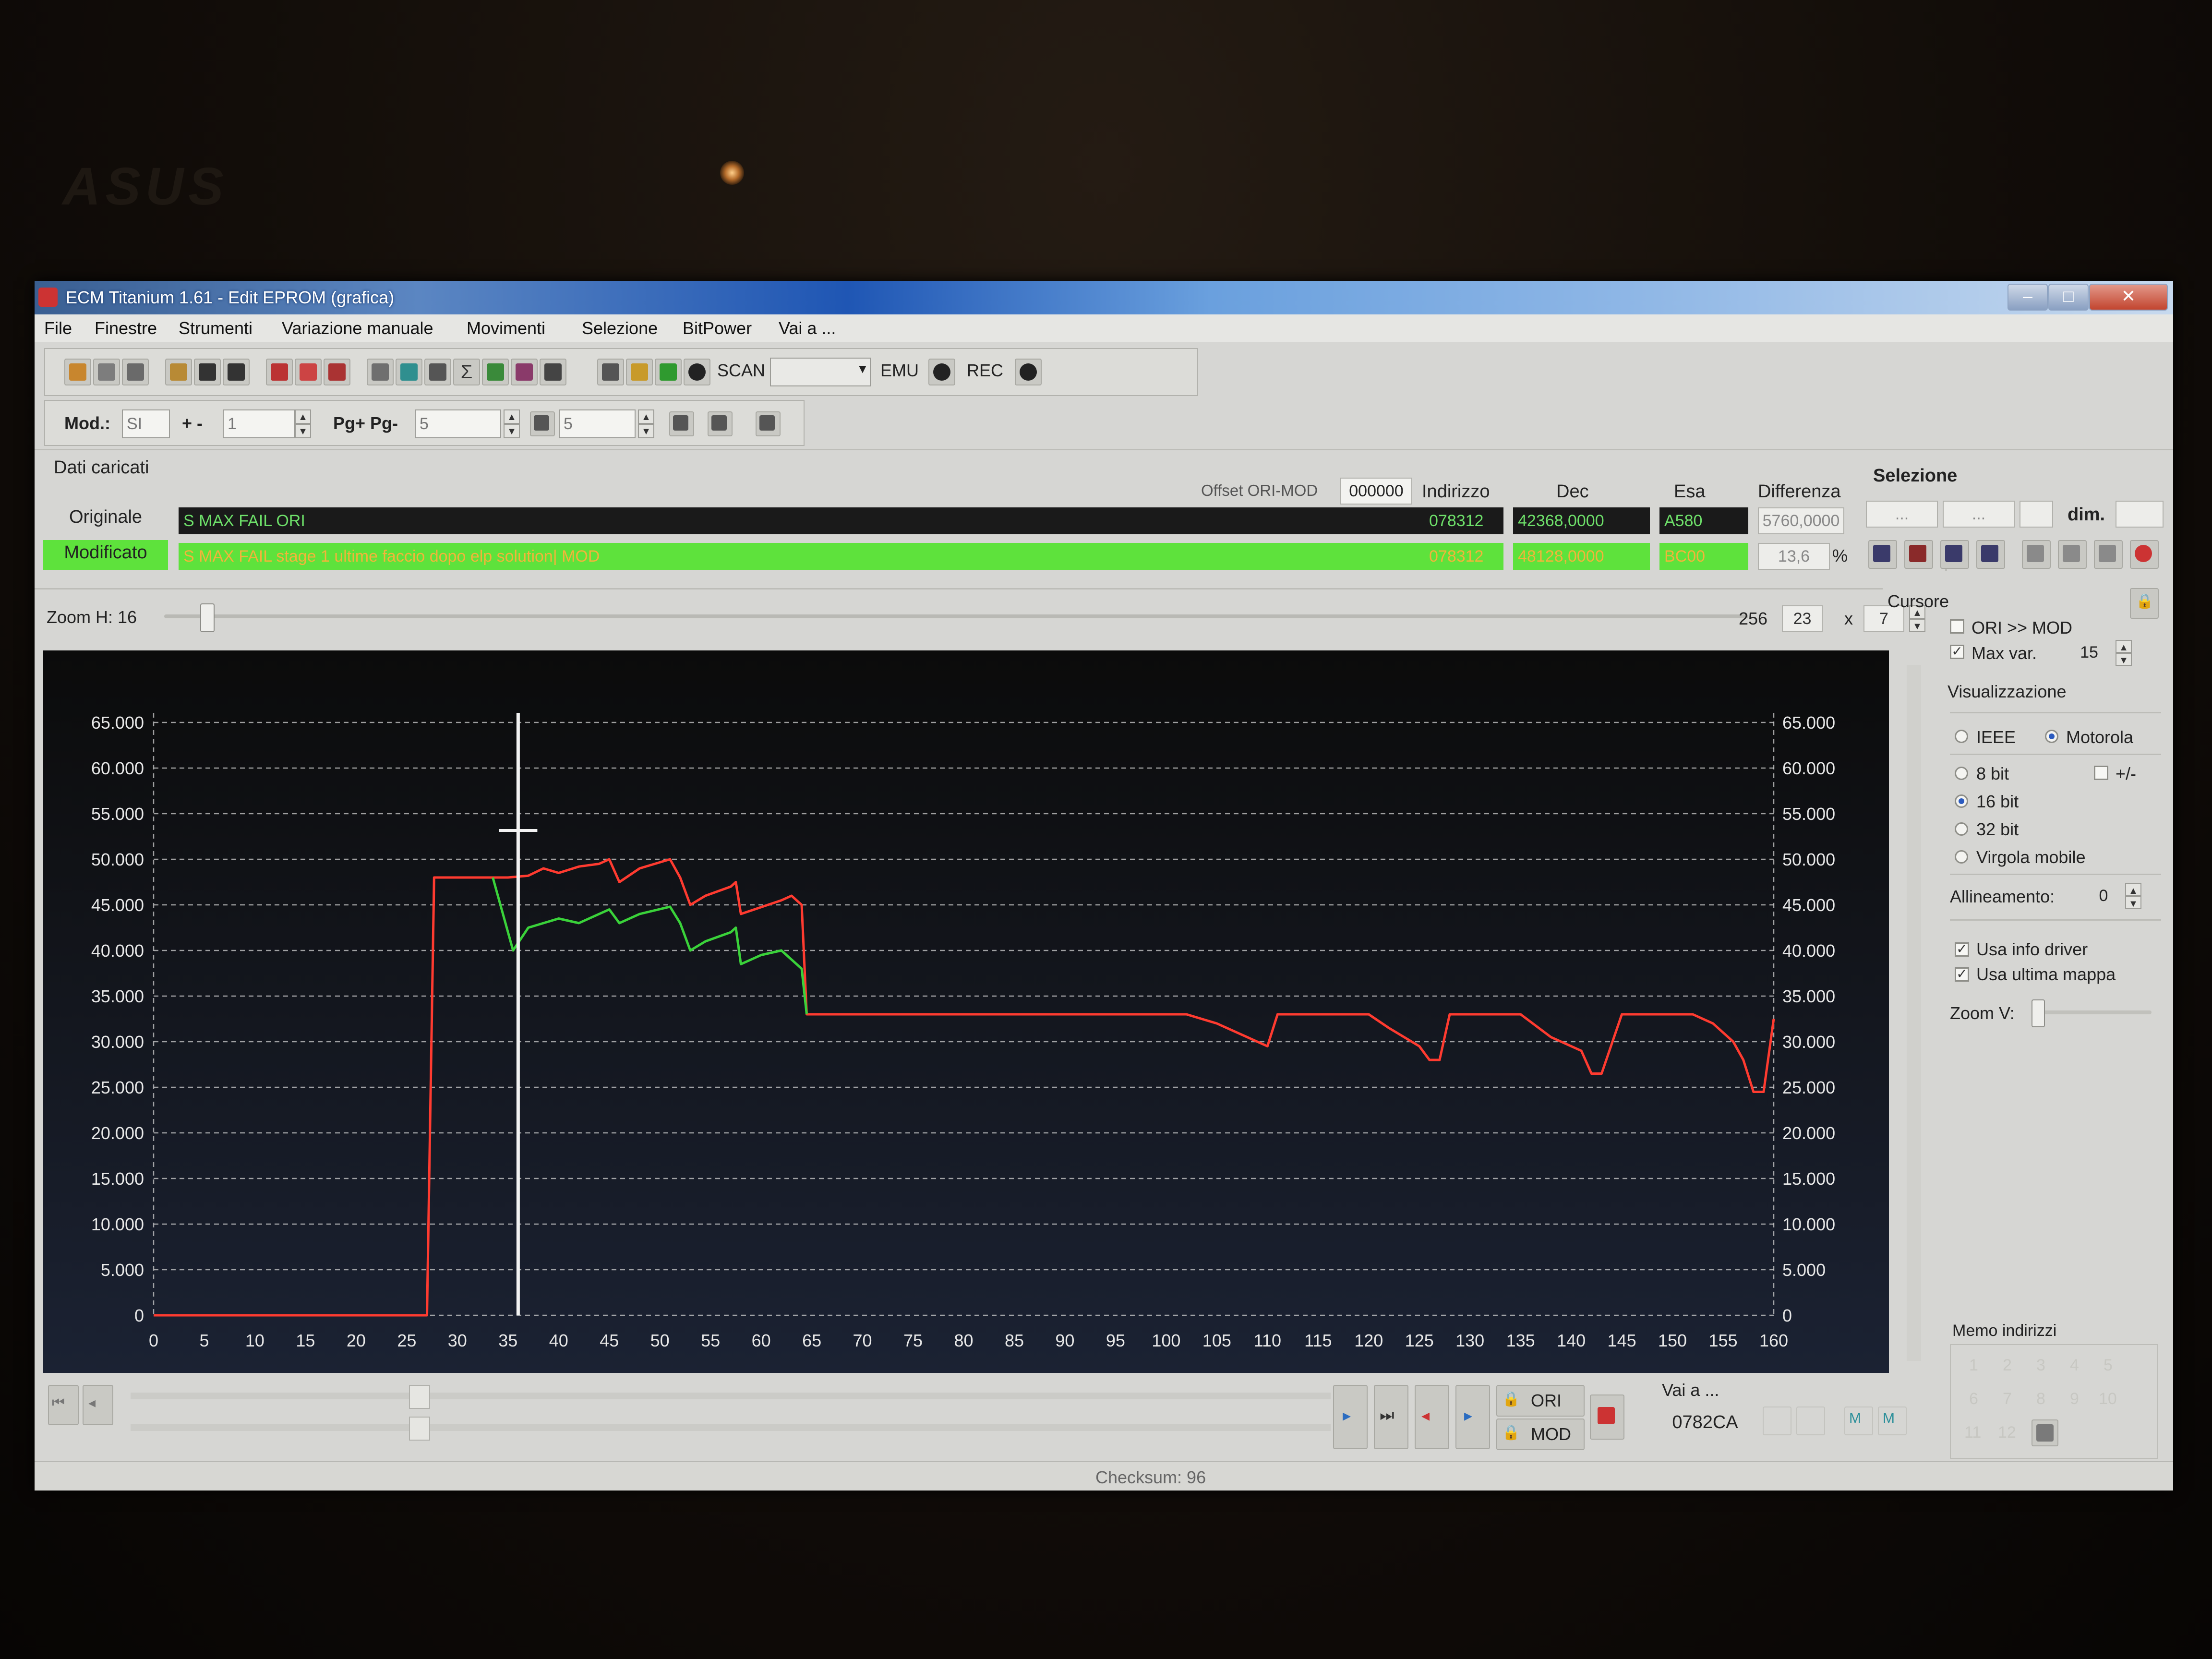  What do you see at coordinates (2140, 514) in the screenshot?
I see `dim-field` at bounding box center [2140, 514].